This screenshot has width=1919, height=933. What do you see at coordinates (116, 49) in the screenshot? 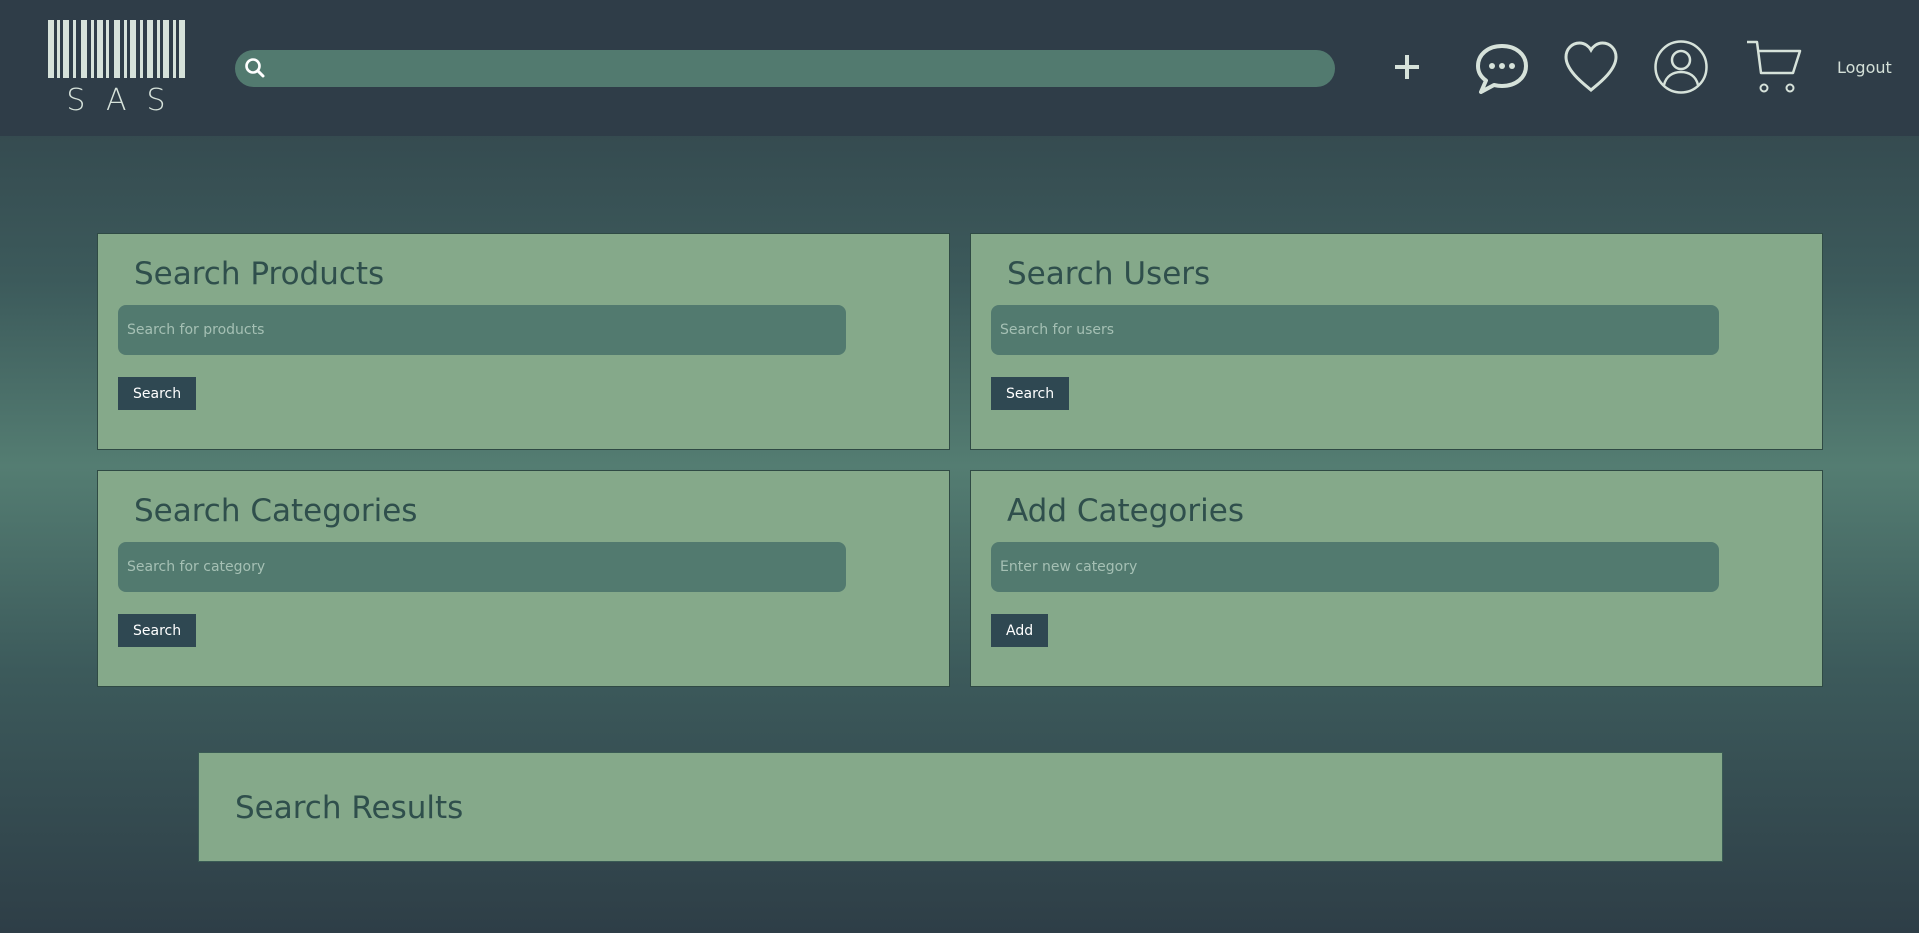
I see `barcode-logo-icon` at bounding box center [116, 49].